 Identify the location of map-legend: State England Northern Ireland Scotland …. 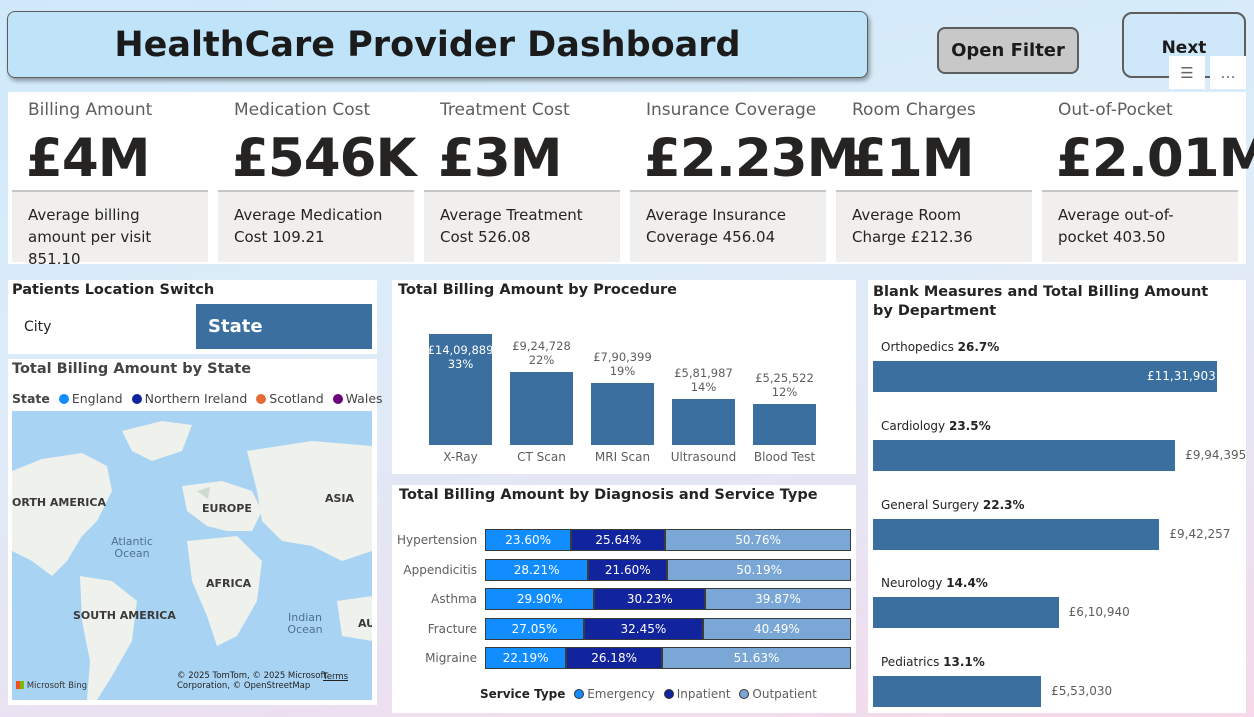
(197, 398).